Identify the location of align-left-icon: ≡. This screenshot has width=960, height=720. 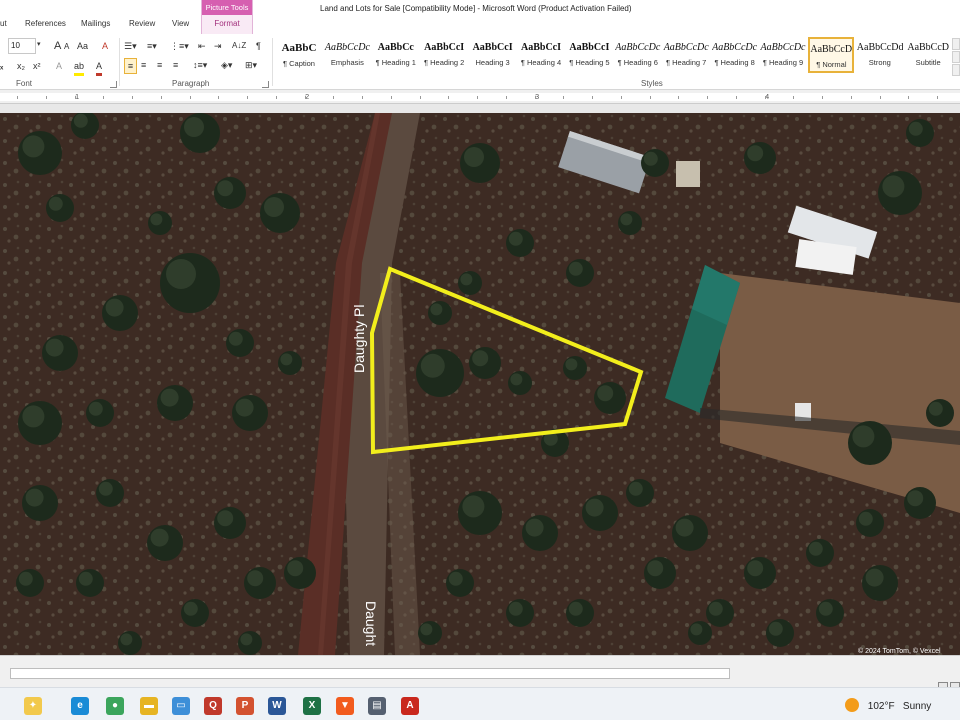
(130, 66).